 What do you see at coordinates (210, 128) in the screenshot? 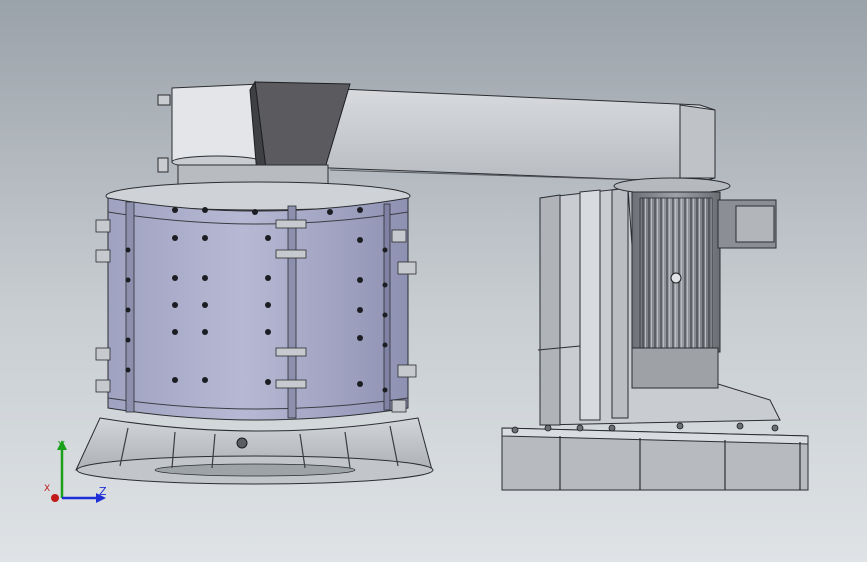
I see `feed-chute` at bounding box center [210, 128].